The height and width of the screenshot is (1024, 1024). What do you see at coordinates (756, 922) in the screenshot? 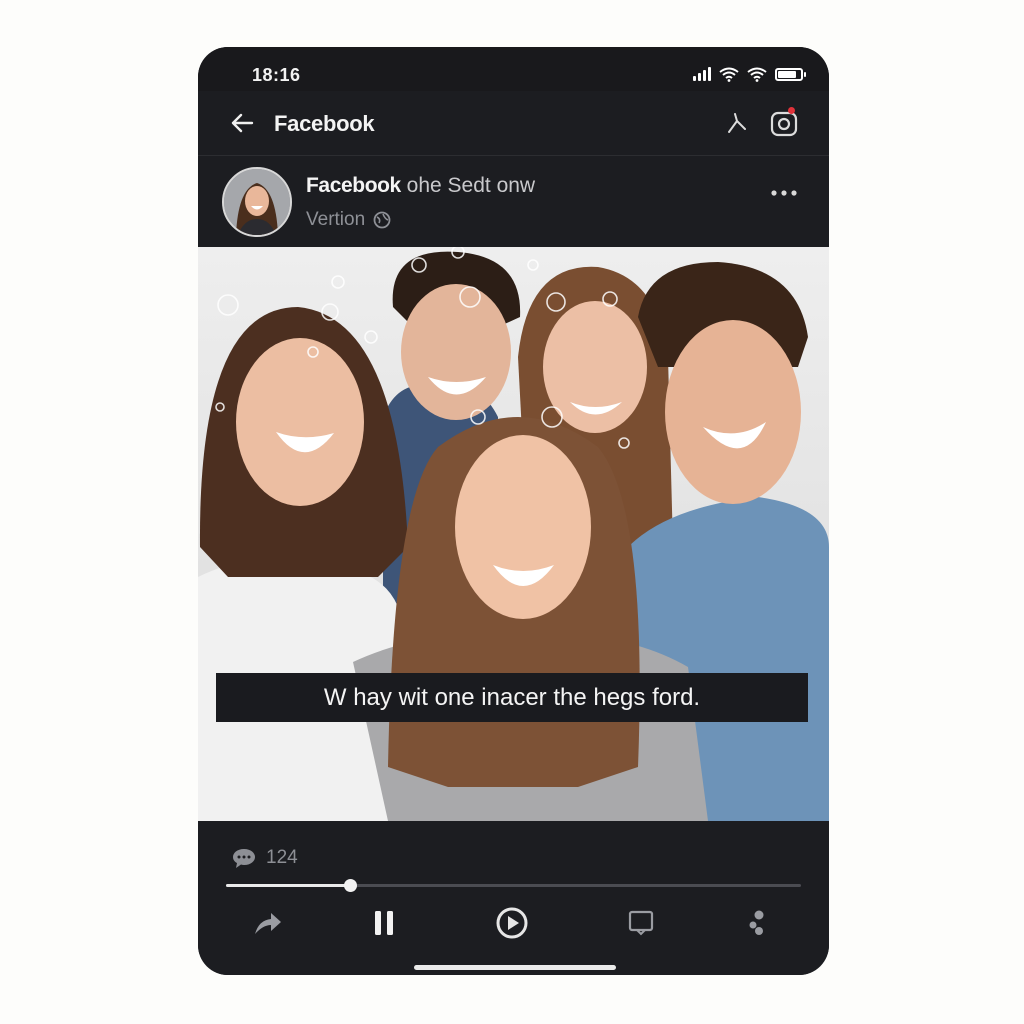
I see `people-icon` at bounding box center [756, 922].